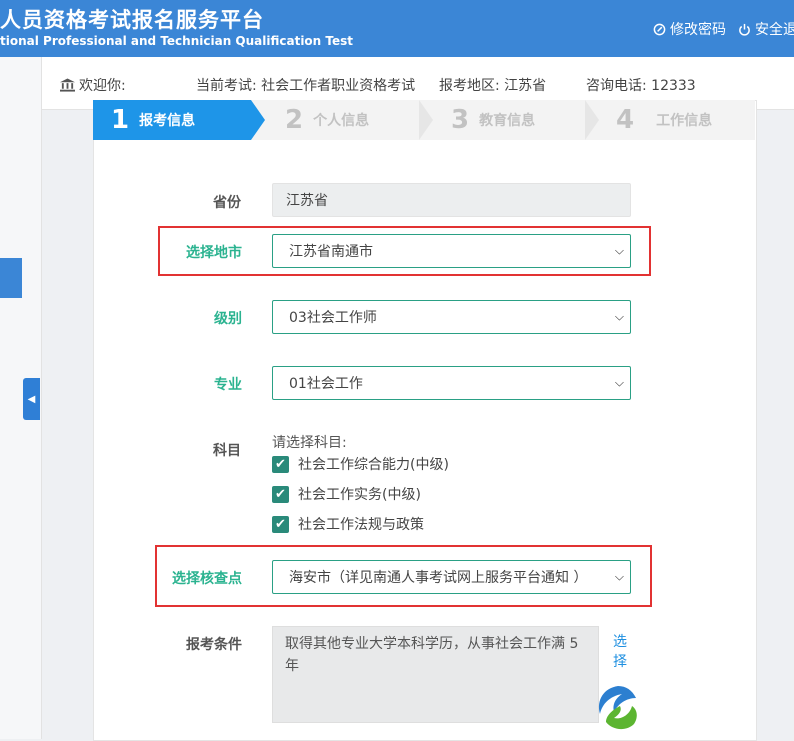 This screenshot has height=741, width=794. Describe the element at coordinates (774, 30) in the screenshot. I see `logout-label: 安全退` at that location.